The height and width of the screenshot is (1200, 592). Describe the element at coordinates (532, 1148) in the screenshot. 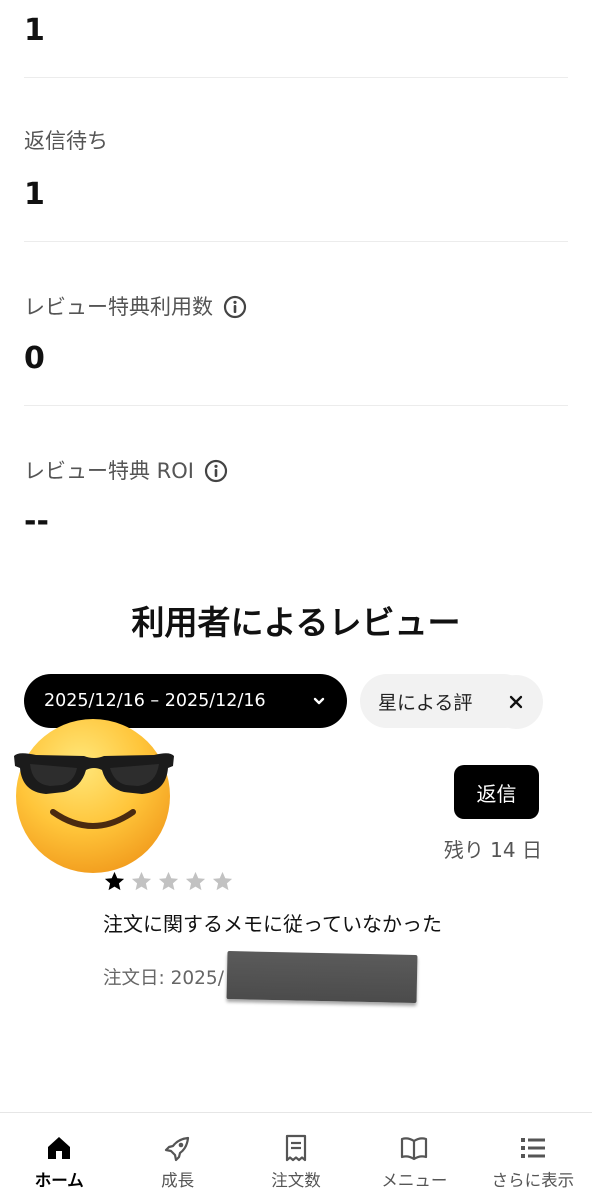

I see `list-icon` at that location.